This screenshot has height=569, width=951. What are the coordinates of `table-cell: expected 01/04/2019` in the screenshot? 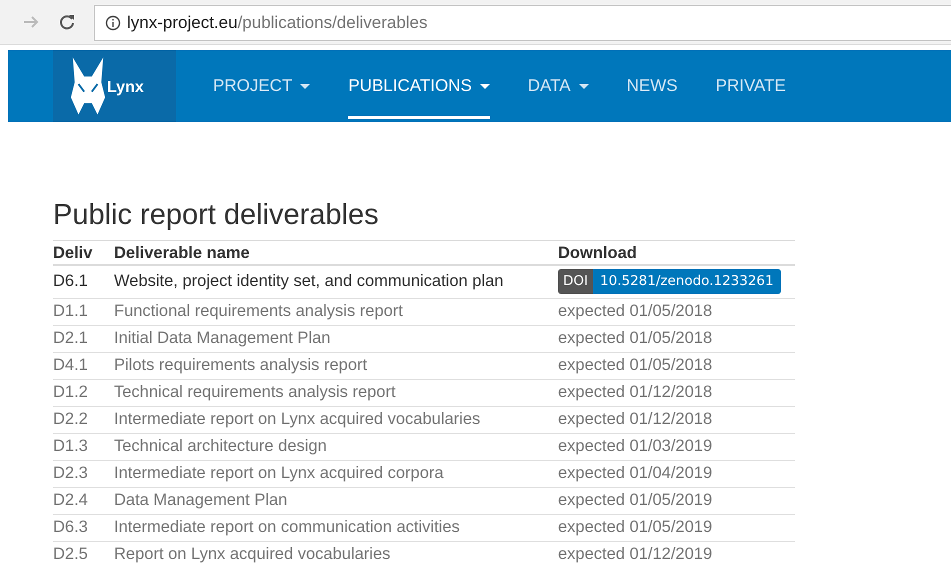 It's located at (676, 474).